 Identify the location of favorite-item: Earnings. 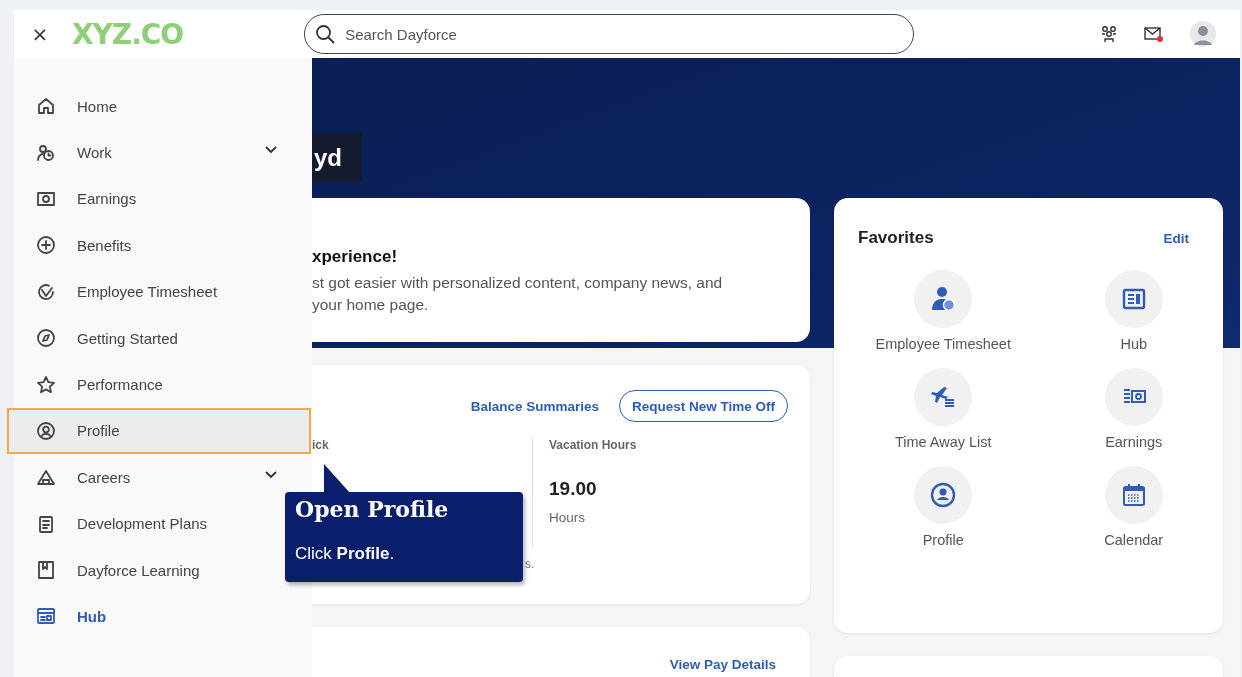
(1133, 409).